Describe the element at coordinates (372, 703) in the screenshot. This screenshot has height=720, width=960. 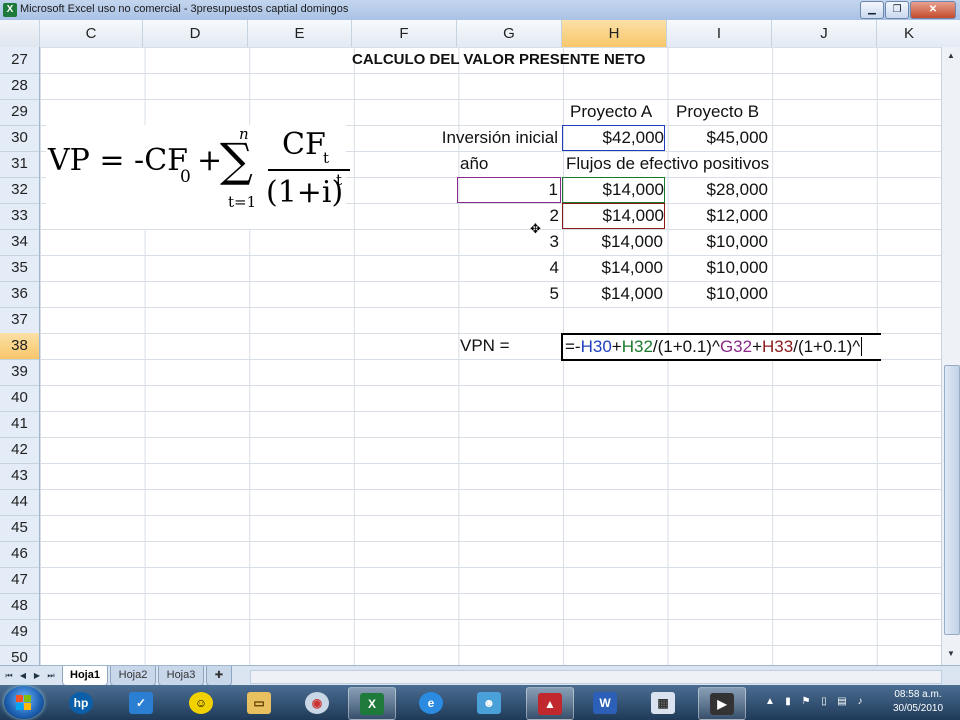
I see `excel-icon: X` at that location.